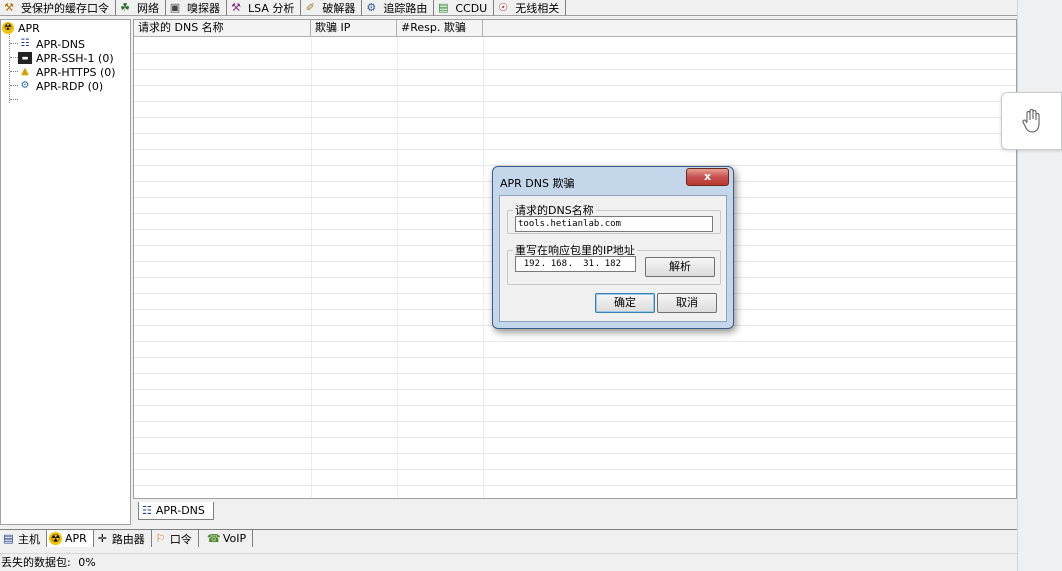 The height and width of the screenshot is (571, 1062). Describe the element at coordinates (236, 7) in the screenshot. I see `lsa-icon: ⚒` at that location.